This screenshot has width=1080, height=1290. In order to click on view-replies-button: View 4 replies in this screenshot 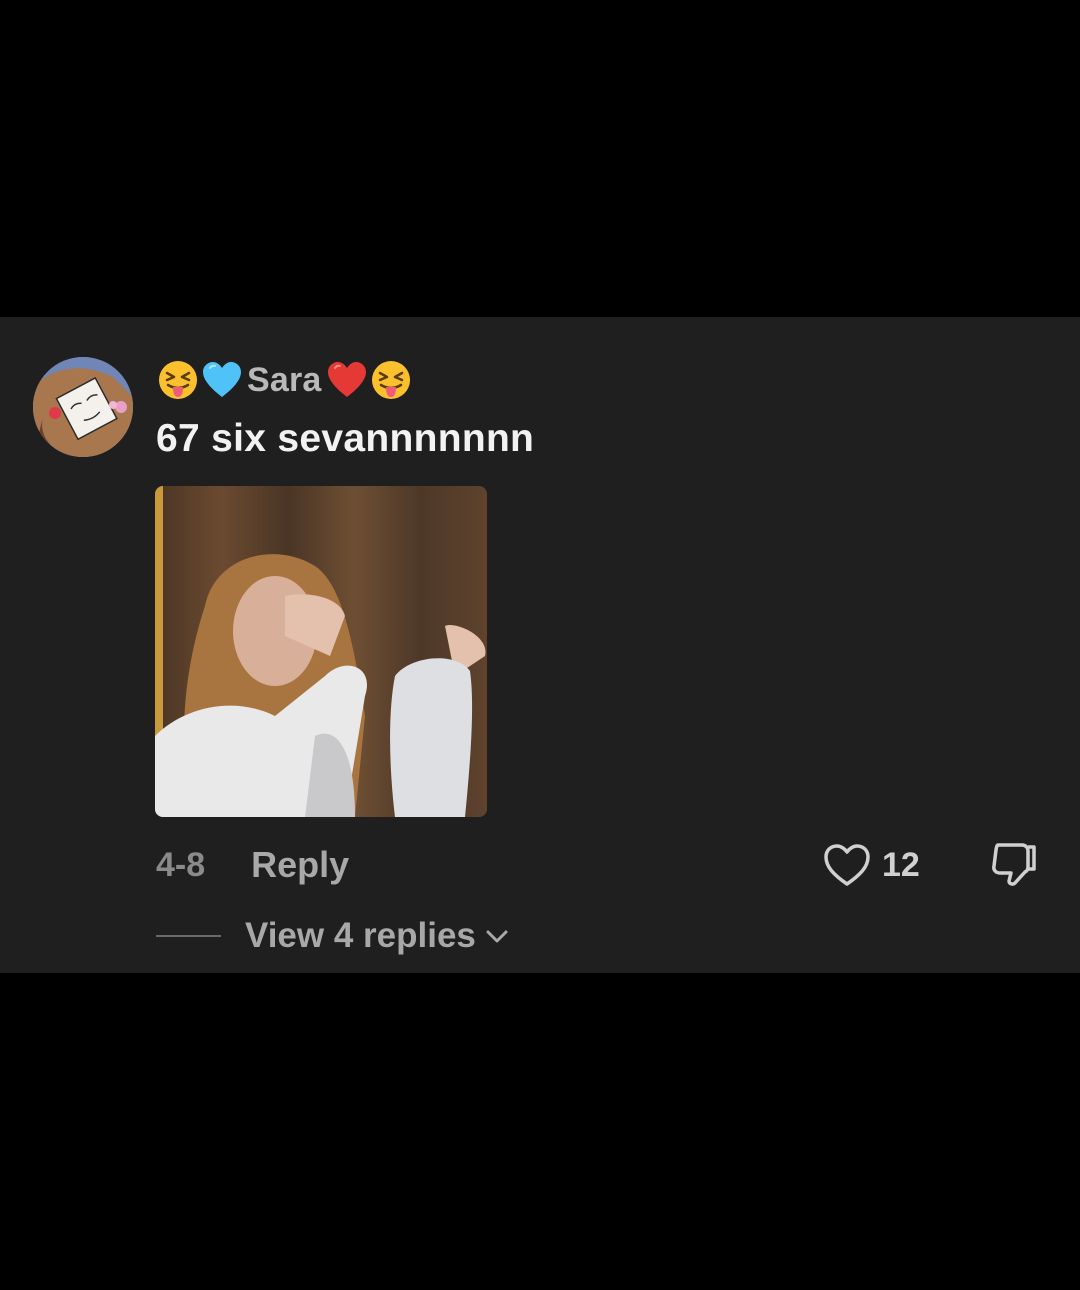, I will do `click(333, 936)`.